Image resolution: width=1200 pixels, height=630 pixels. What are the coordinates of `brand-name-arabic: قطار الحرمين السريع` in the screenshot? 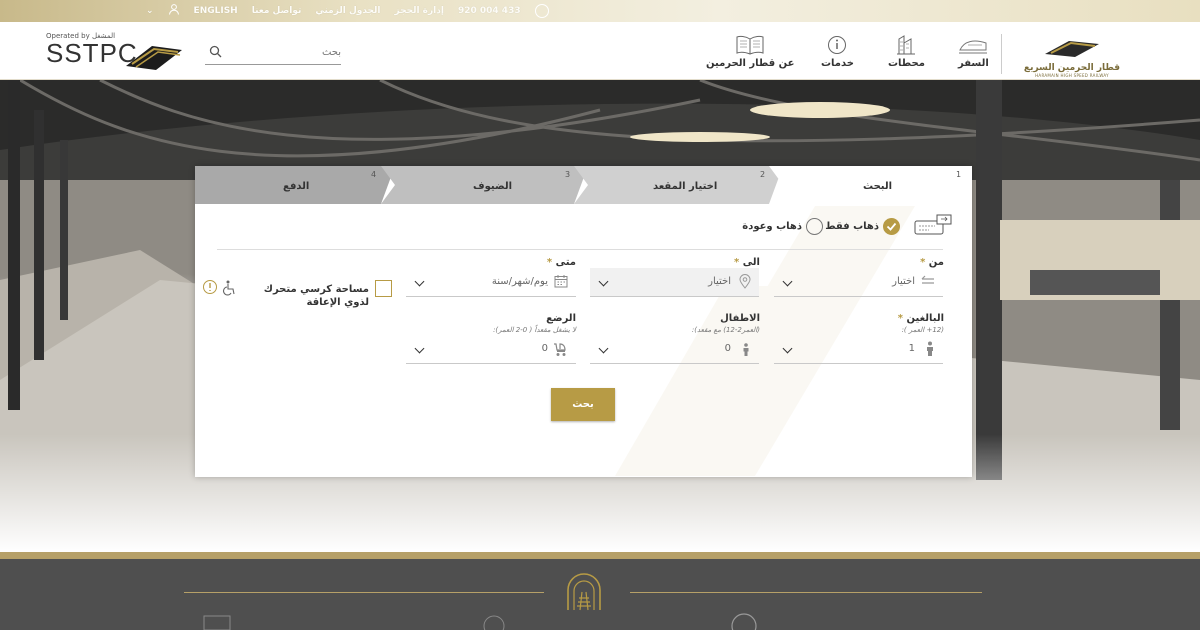 It's located at (1072, 68).